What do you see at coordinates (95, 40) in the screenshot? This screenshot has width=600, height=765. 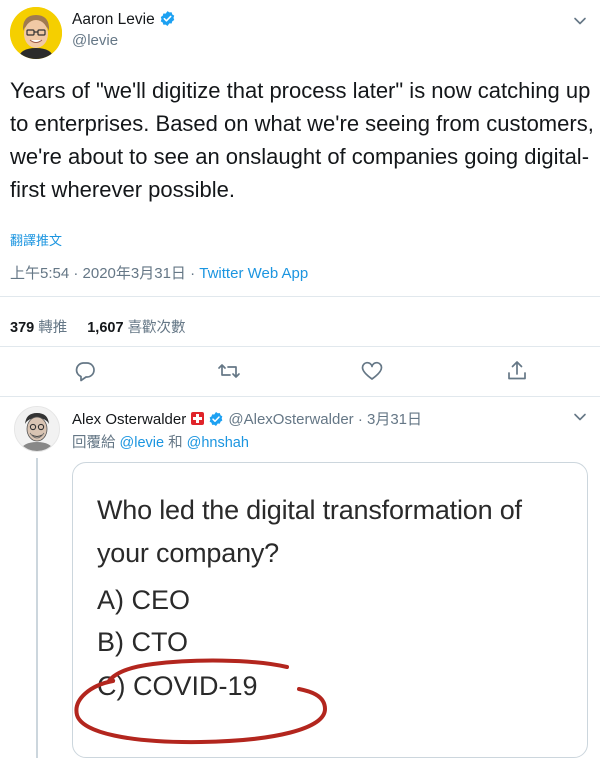 I see `author-handle: @levie` at bounding box center [95, 40].